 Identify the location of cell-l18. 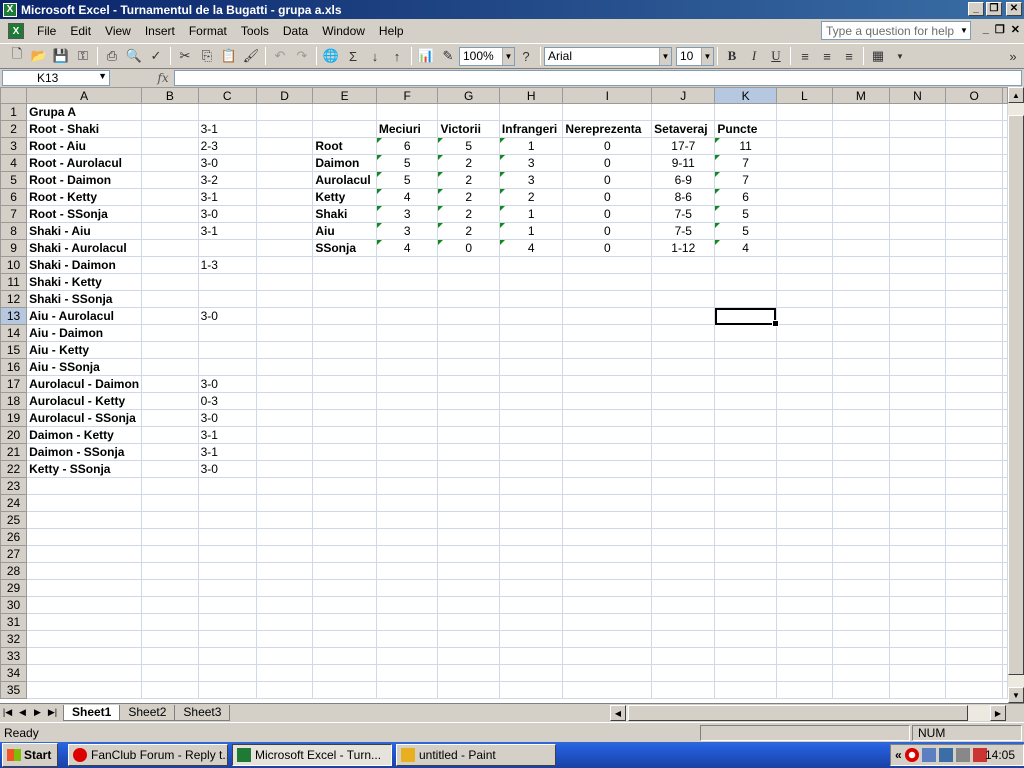
(804, 401).